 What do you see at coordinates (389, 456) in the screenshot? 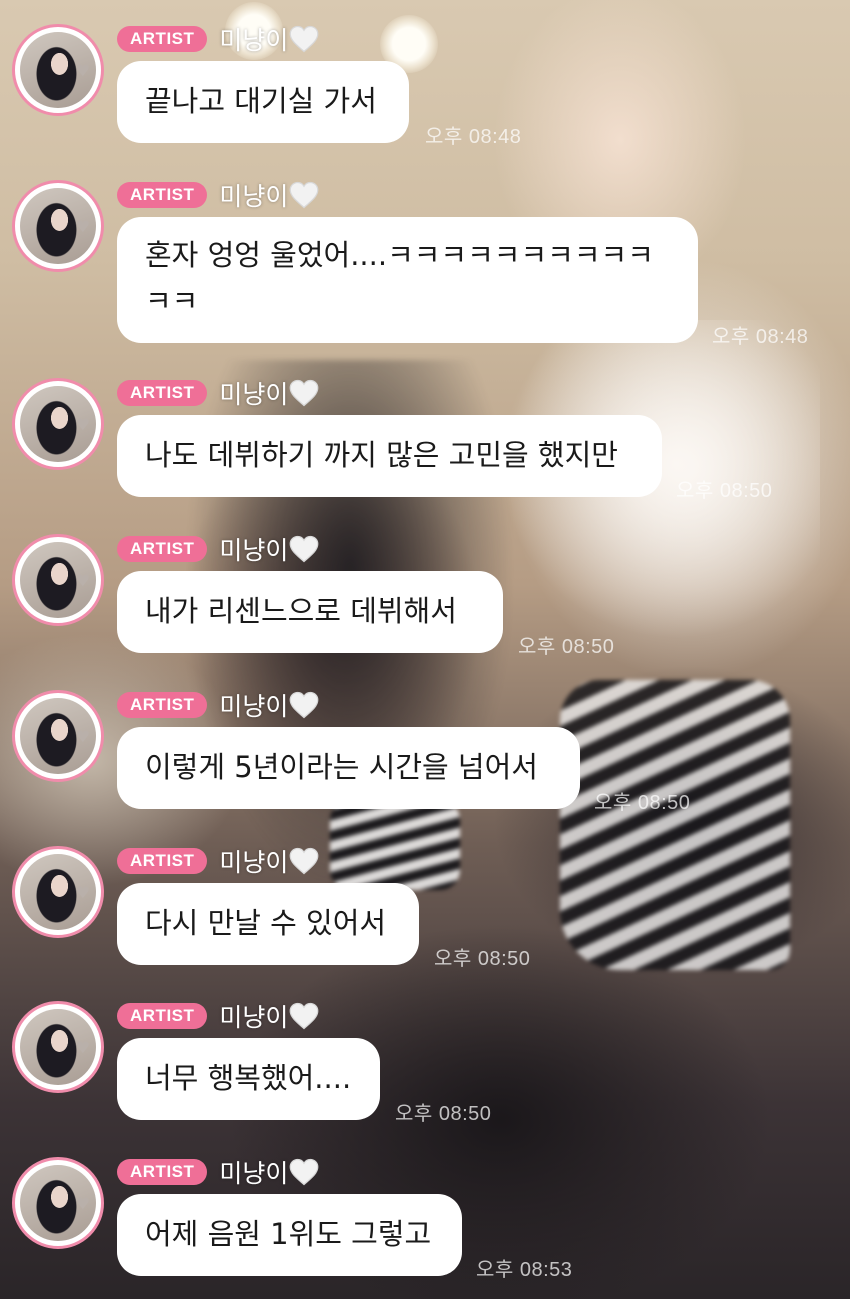
I see `message-bubble: 나도 데뷔하기 까지 많은 고민을 했지만` at bounding box center [389, 456].